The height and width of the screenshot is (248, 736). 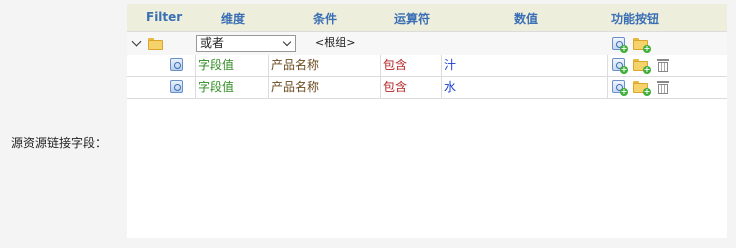 What do you see at coordinates (526, 19) in the screenshot?
I see `header-value: 数值` at bounding box center [526, 19].